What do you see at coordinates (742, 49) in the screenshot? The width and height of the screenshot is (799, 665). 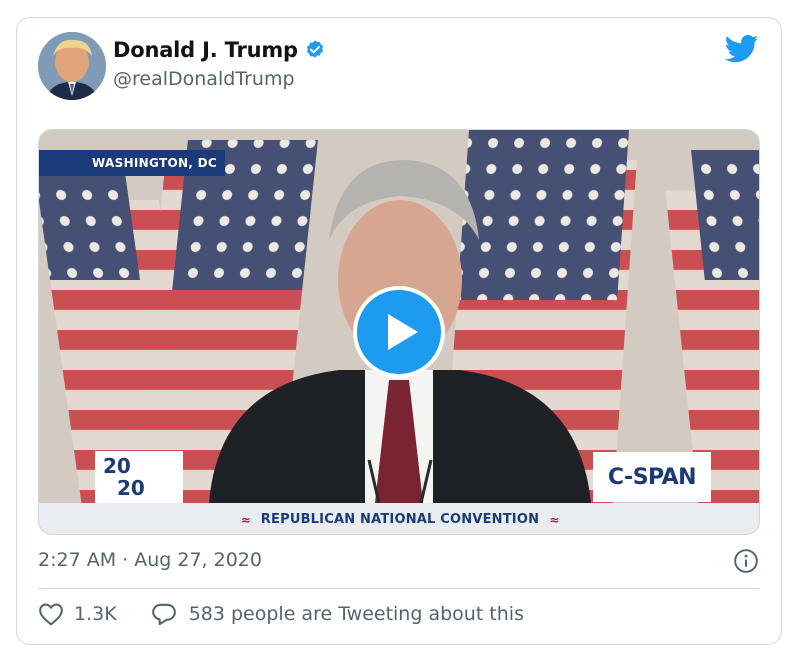 I see `twitter-bird-icon` at bounding box center [742, 49].